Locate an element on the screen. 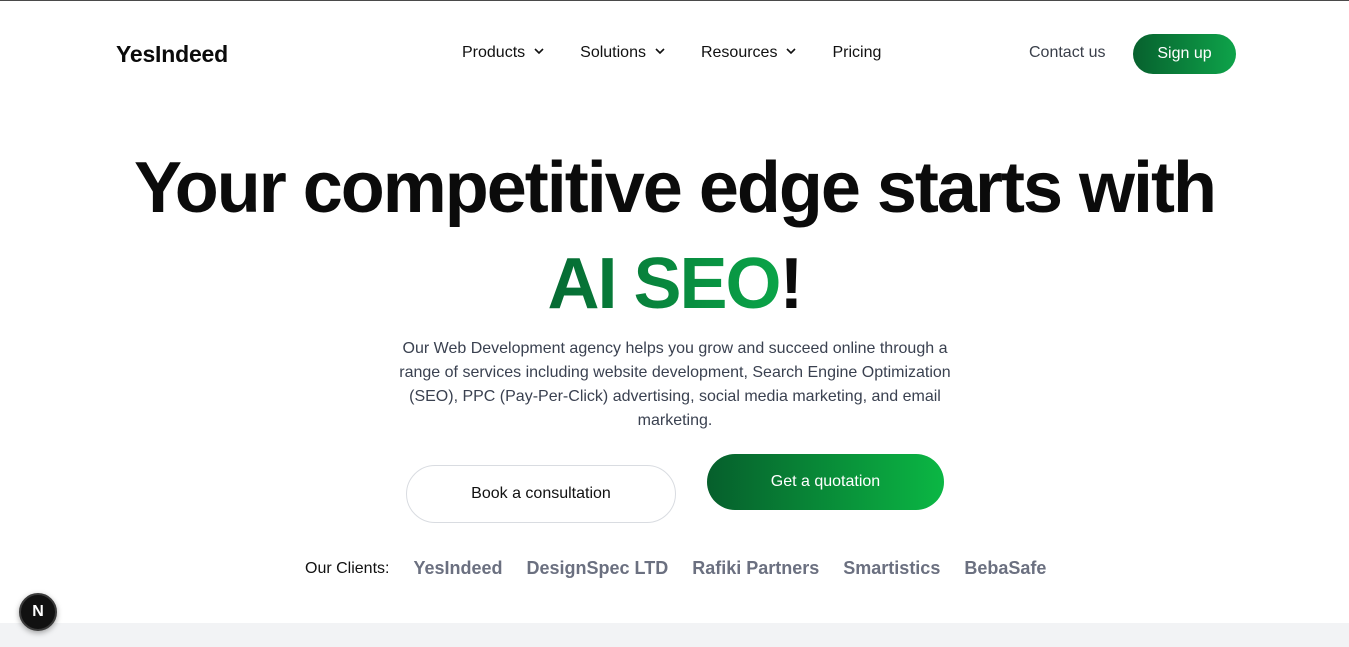 The height and width of the screenshot is (647, 1349). next-section-band is located at coordinates (674, 635).